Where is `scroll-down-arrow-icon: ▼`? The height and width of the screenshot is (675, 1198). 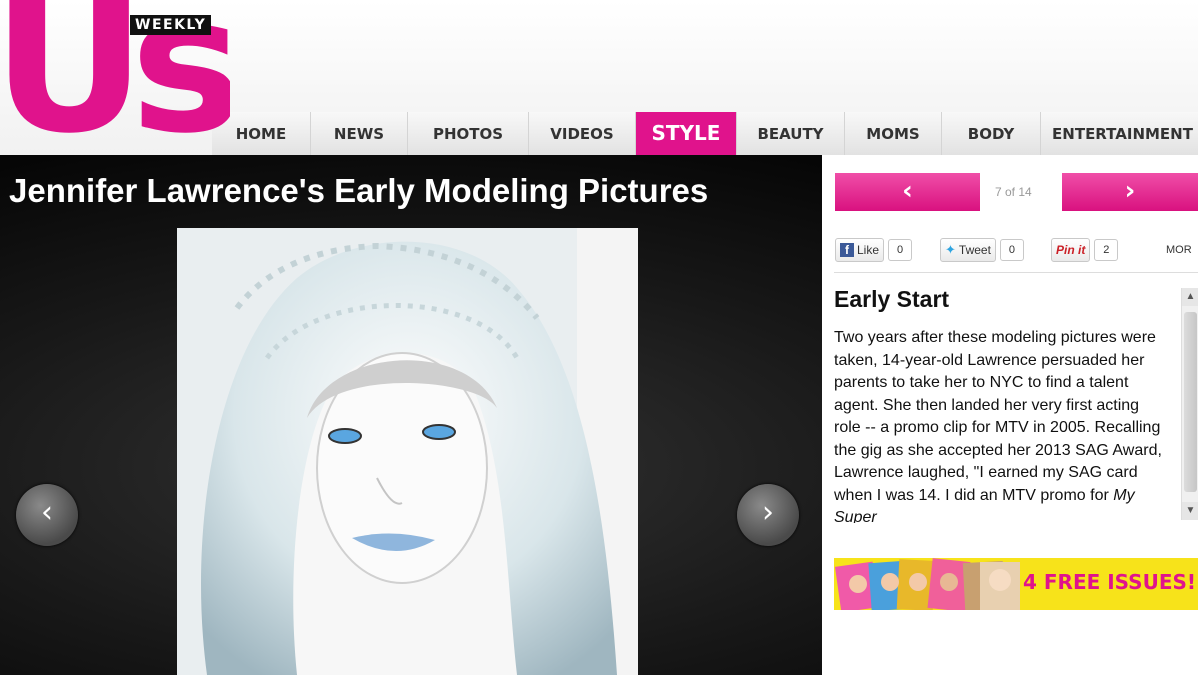
scroll-down-arrow-icon: ▼ is located at coordinates (1190, 511).